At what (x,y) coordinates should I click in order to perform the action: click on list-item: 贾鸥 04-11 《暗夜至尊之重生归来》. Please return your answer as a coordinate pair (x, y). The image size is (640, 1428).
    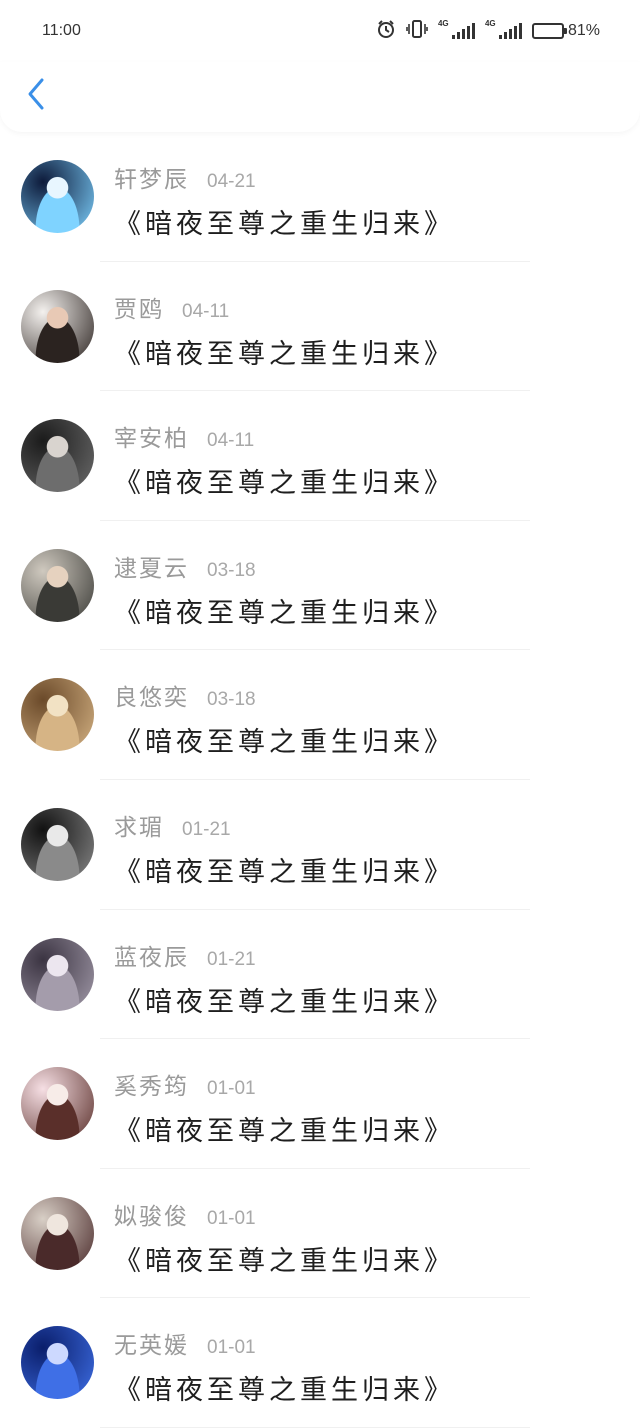
    Looking at the image, I should click on (320, 327).